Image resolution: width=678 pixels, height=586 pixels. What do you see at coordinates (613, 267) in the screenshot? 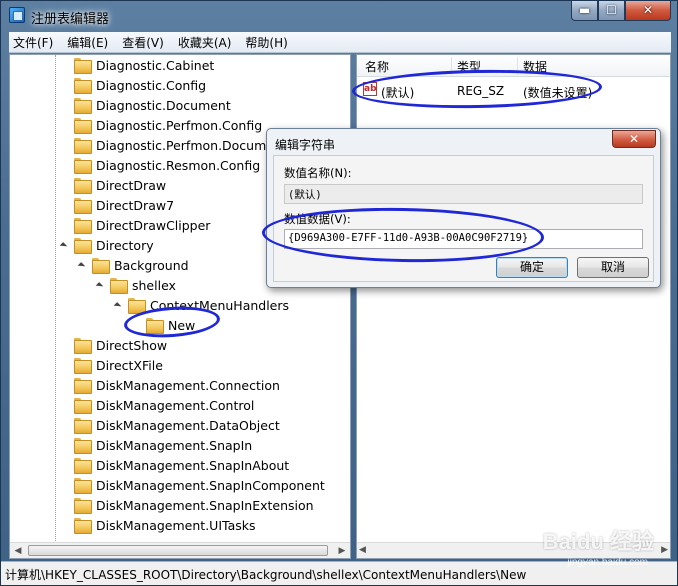
I see `cancel-button: 取消` at bounding box center [613, 267].